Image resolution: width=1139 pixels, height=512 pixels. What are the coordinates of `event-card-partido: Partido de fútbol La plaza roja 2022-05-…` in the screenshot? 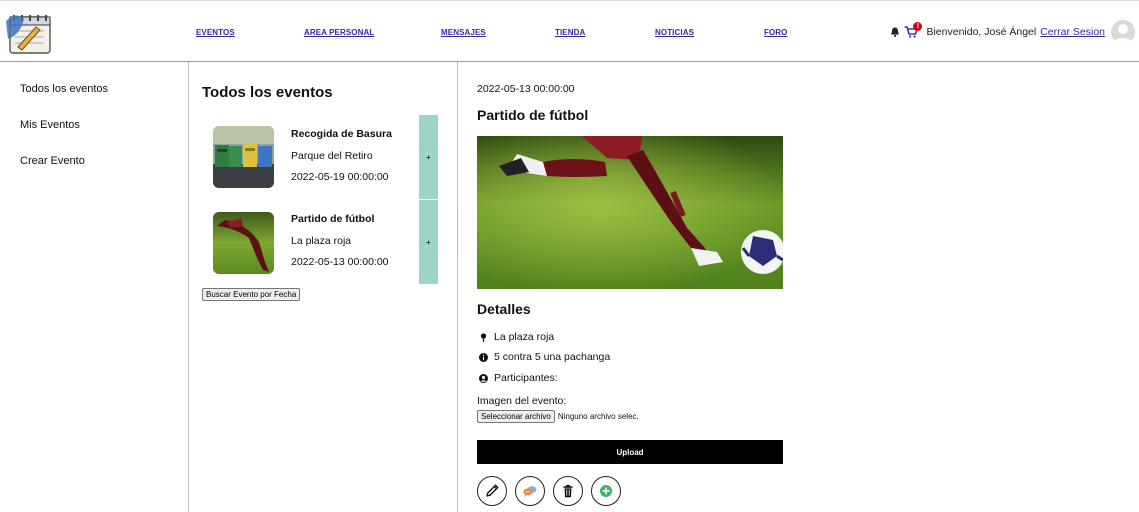 It's located at (320, 242).